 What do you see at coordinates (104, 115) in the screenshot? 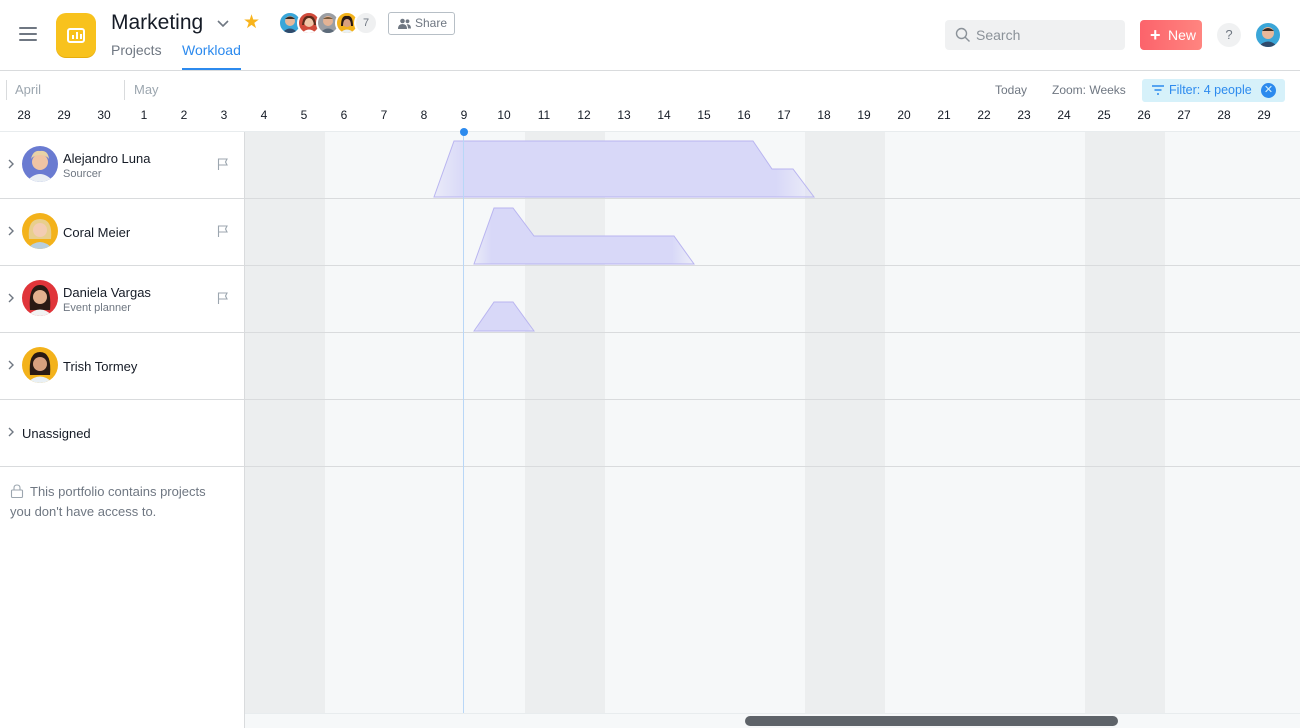
I see `day-label: 30` at bounding box center [104, 115].